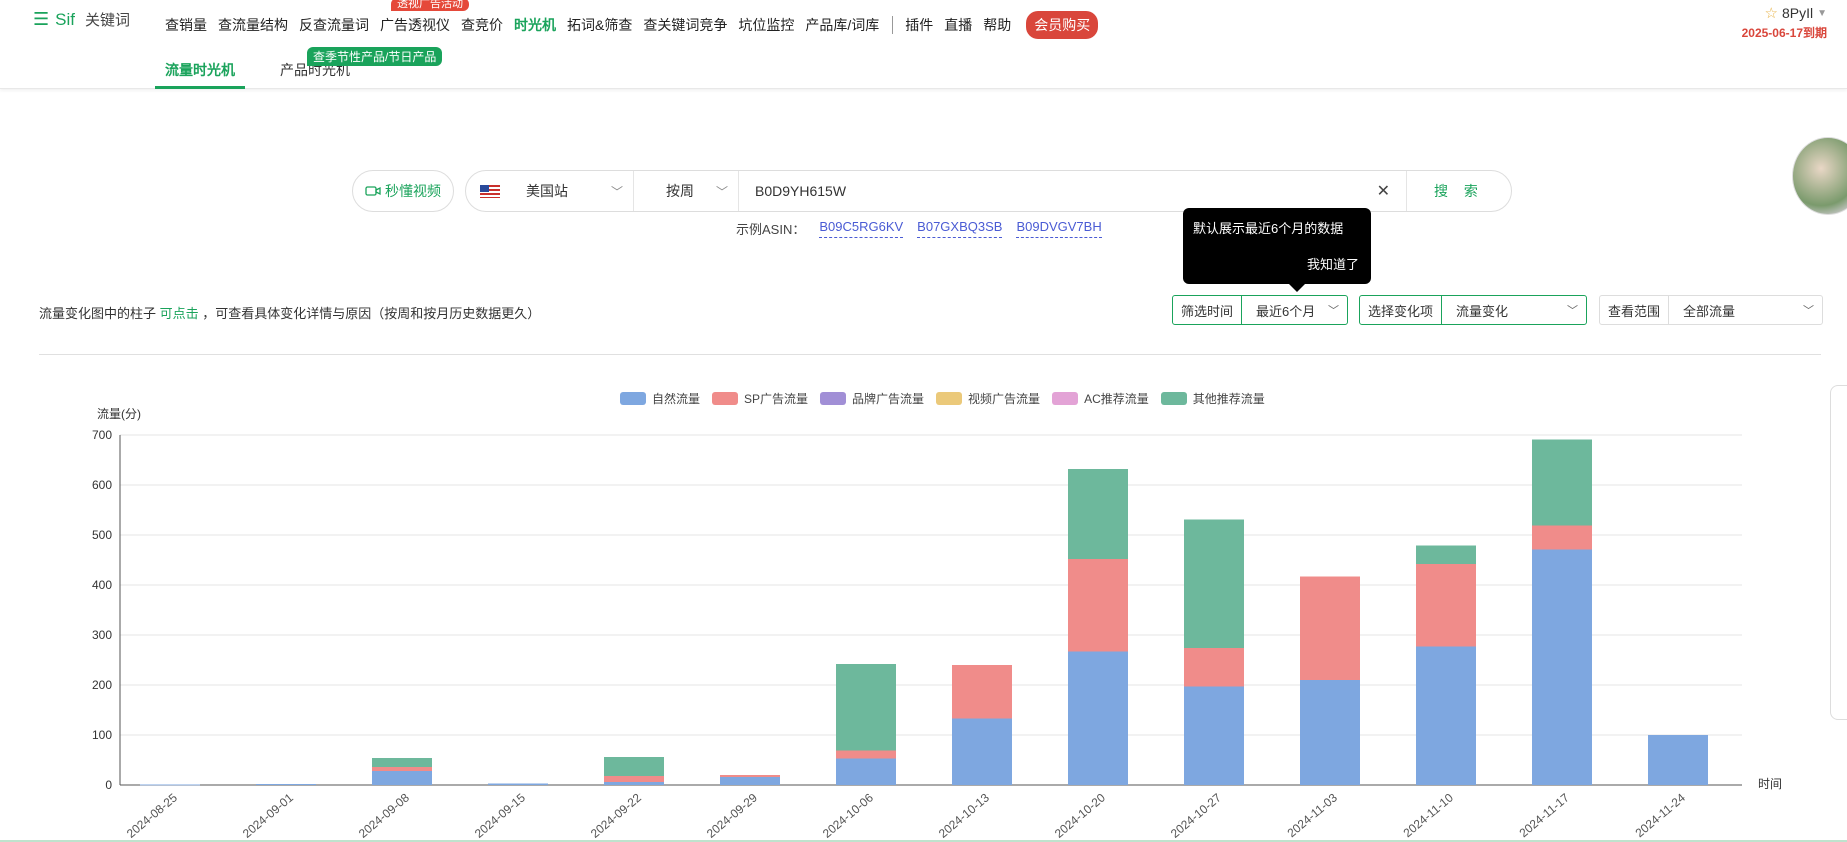 This screenshot has height=842, width=1847. I want to click on username: 8PyIl, so click(1797, 13).